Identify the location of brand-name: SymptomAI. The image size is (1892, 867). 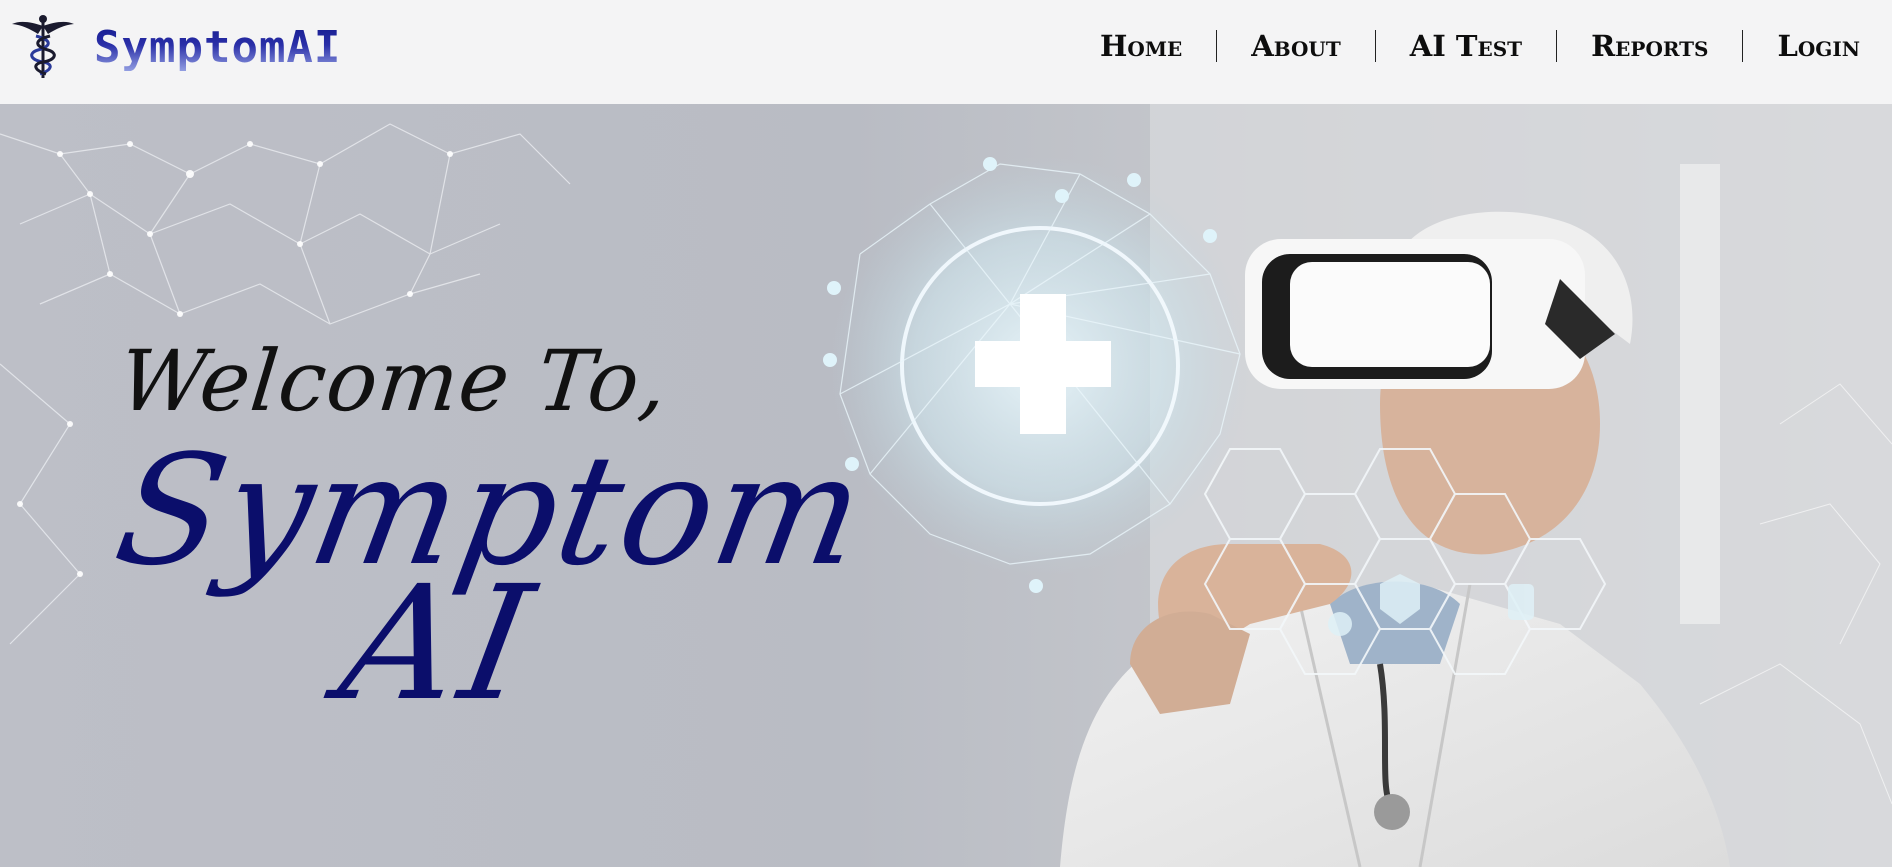
(218, 47).